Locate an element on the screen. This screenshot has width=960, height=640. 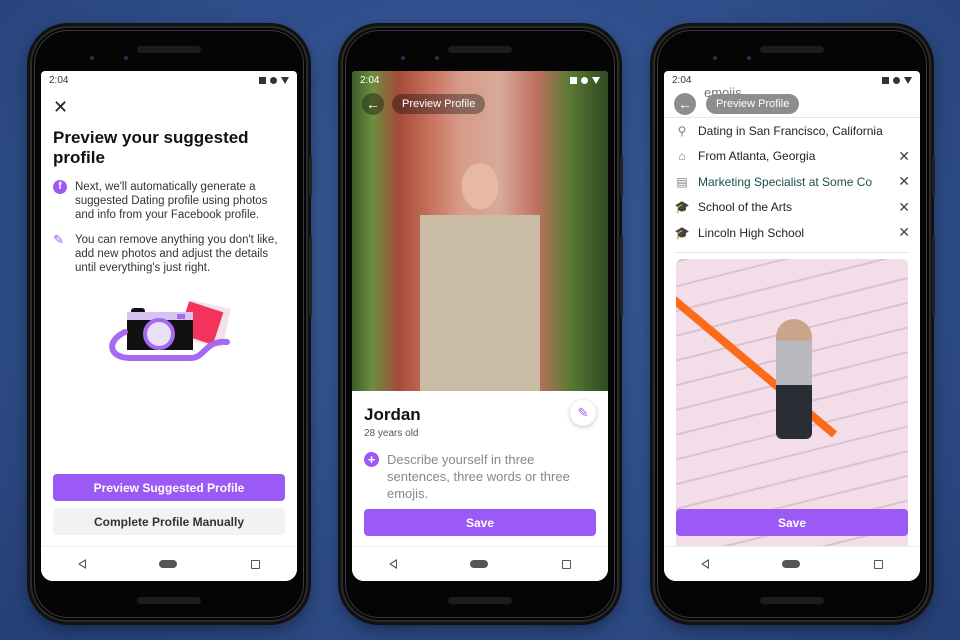
complete-profile-manually-button: Complete Profile Manually is located at coordinates (169, 521).